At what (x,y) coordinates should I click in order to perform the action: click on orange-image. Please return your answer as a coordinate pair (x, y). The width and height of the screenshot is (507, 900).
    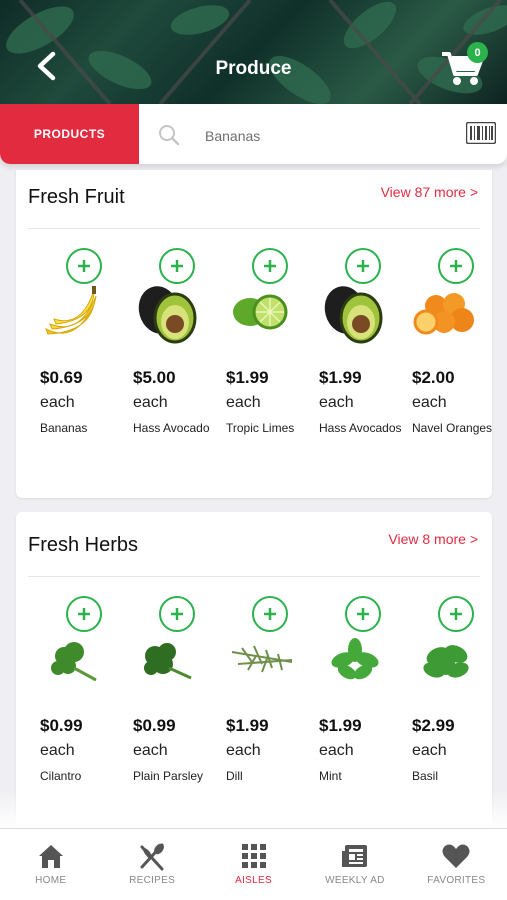
    Looking at the image, I should click on (443, 314).